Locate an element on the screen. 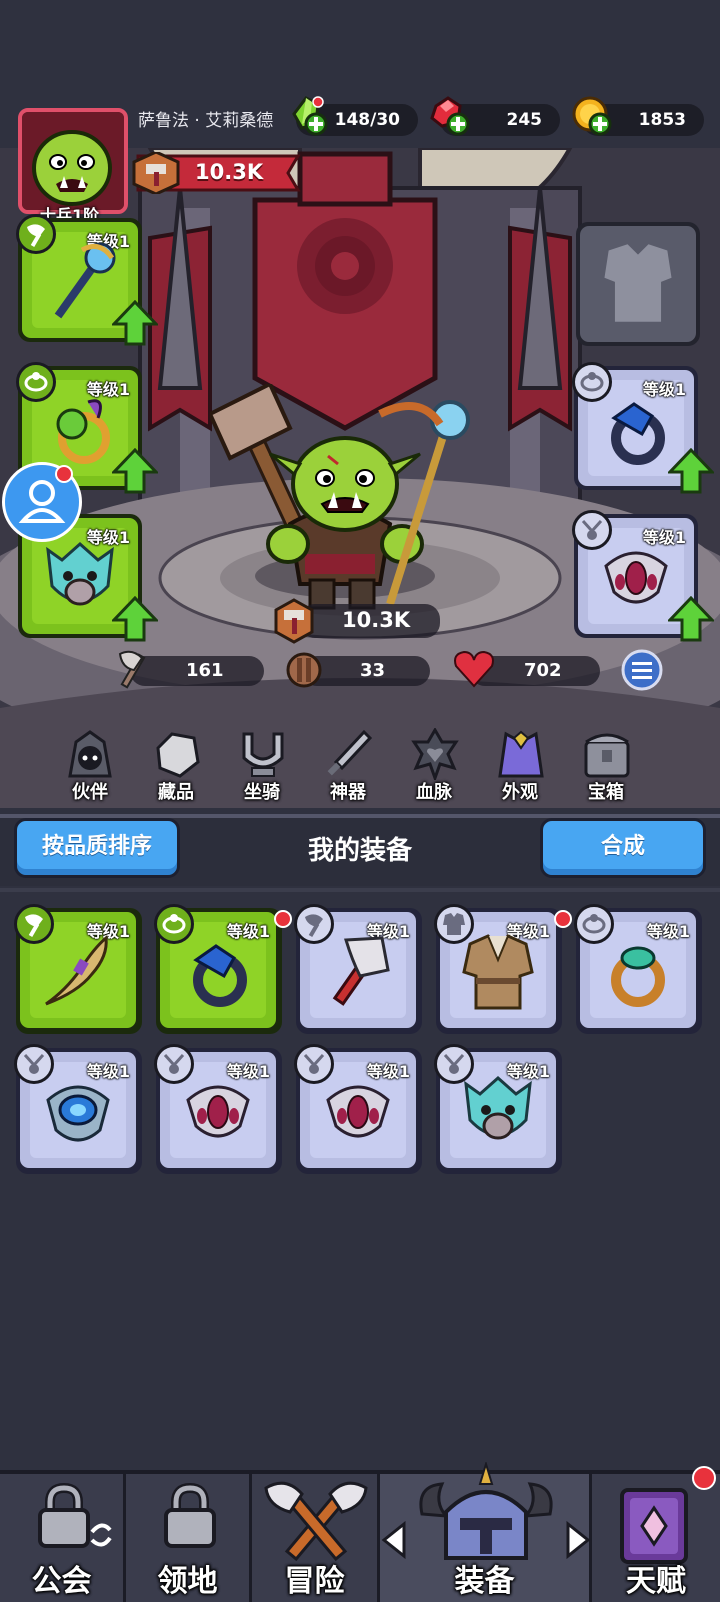 This screenshot has height=1602, width=720. equipped-amulet-slot: 等级1 is located at coordinates (643, 576).